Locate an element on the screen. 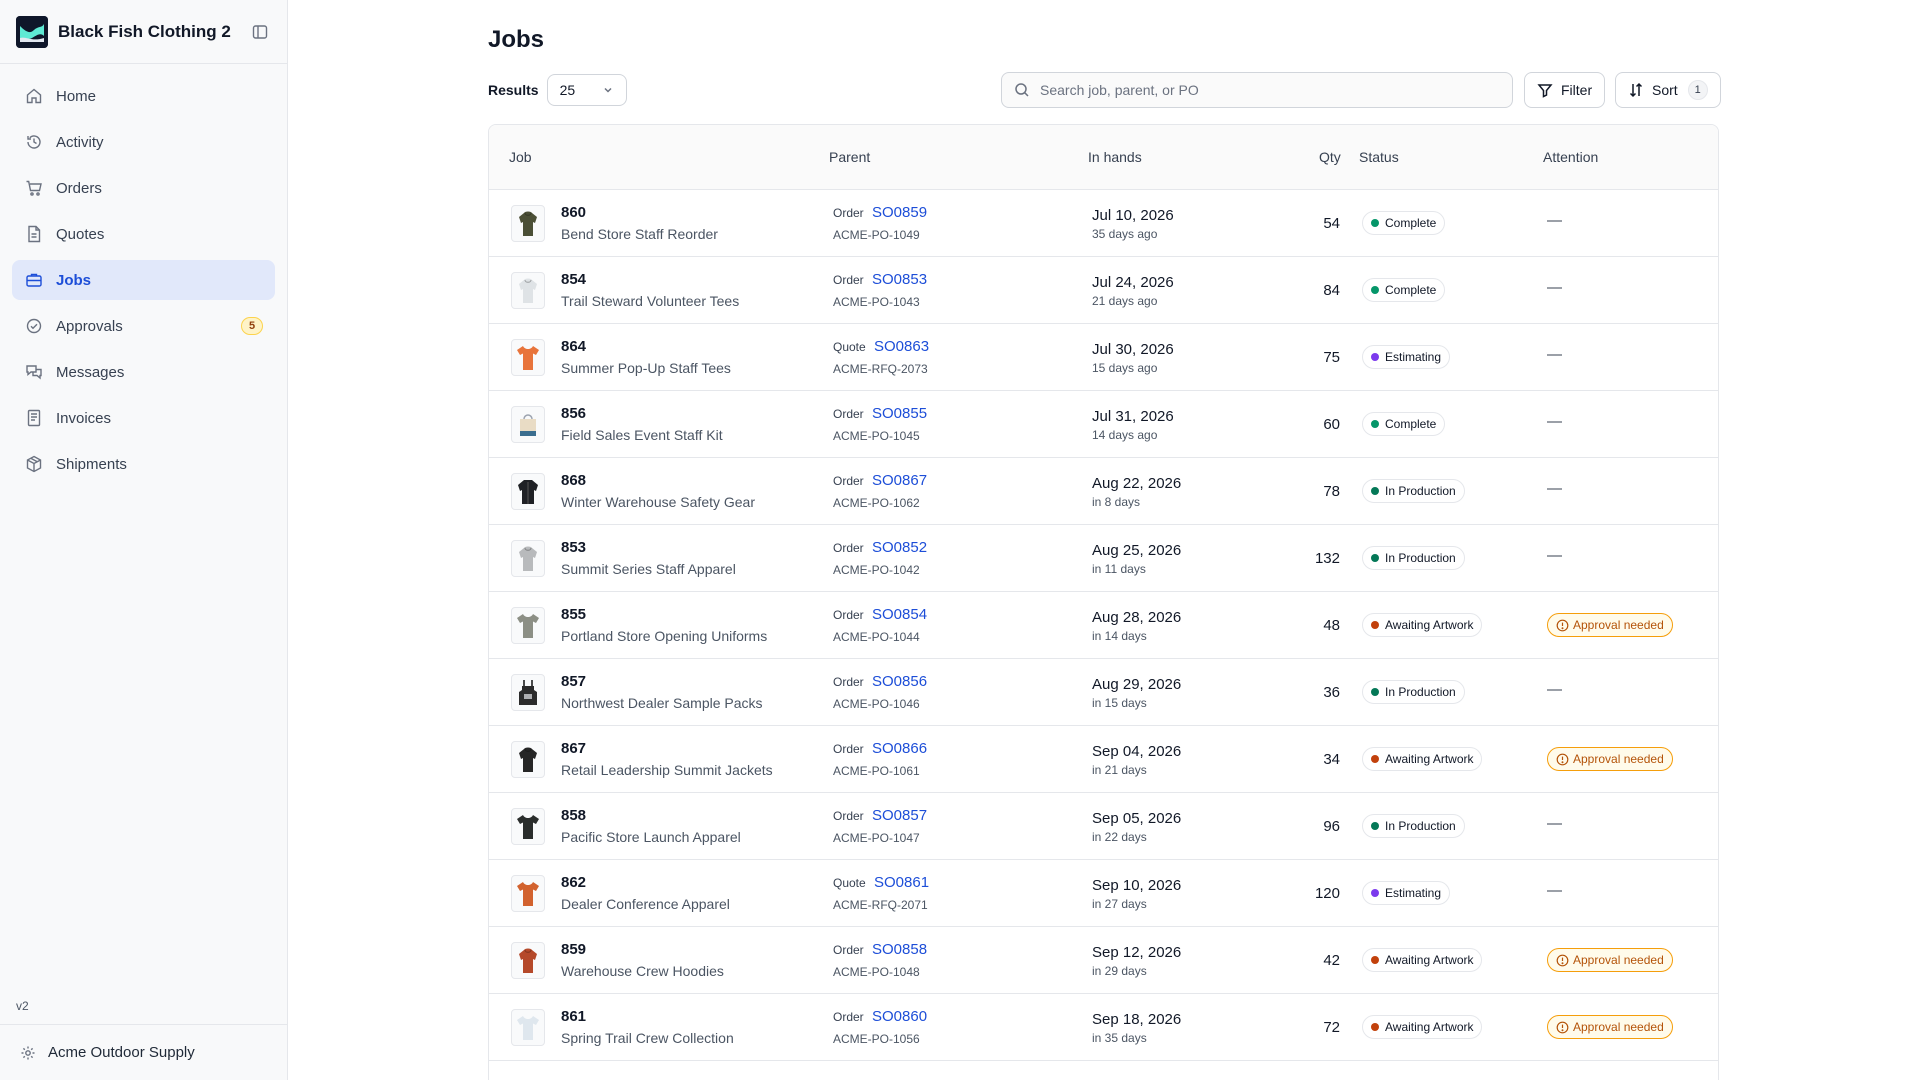 This screenshot has height=1080, width=1920. parent-link: SO0863 is located at coordinates (901, 346).